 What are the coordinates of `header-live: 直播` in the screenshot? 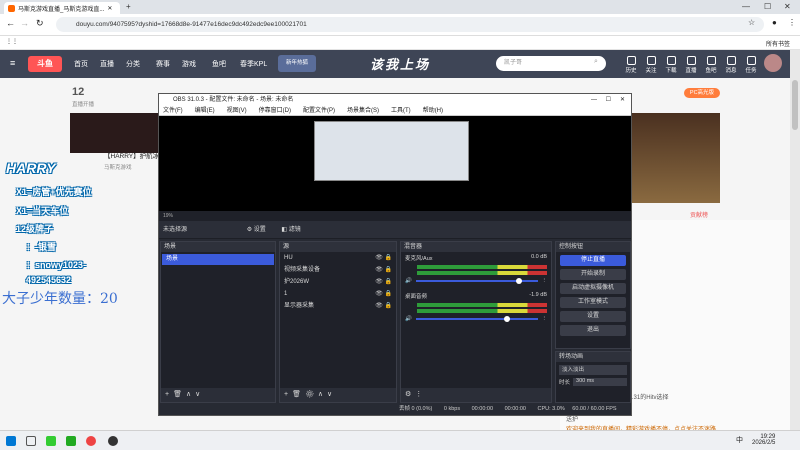 It's located at (691, 65).